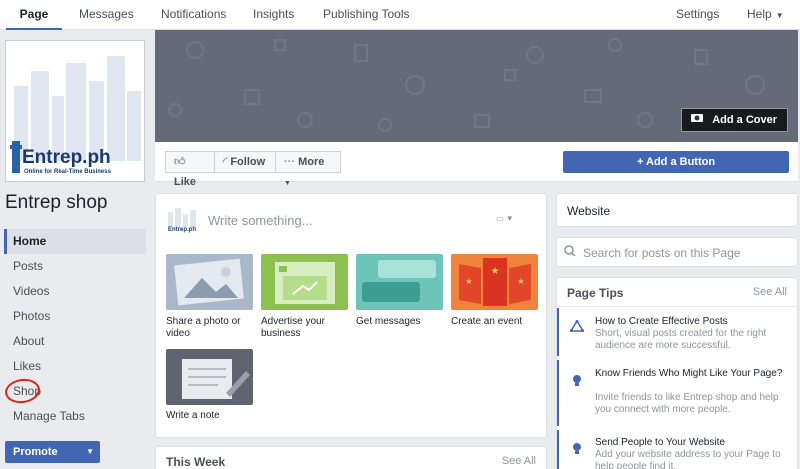 This screenshot has width=800, height=469. Describe the element at coordinates (577, 327) in the screenshot. I see `triangle-network-icon` at that location.